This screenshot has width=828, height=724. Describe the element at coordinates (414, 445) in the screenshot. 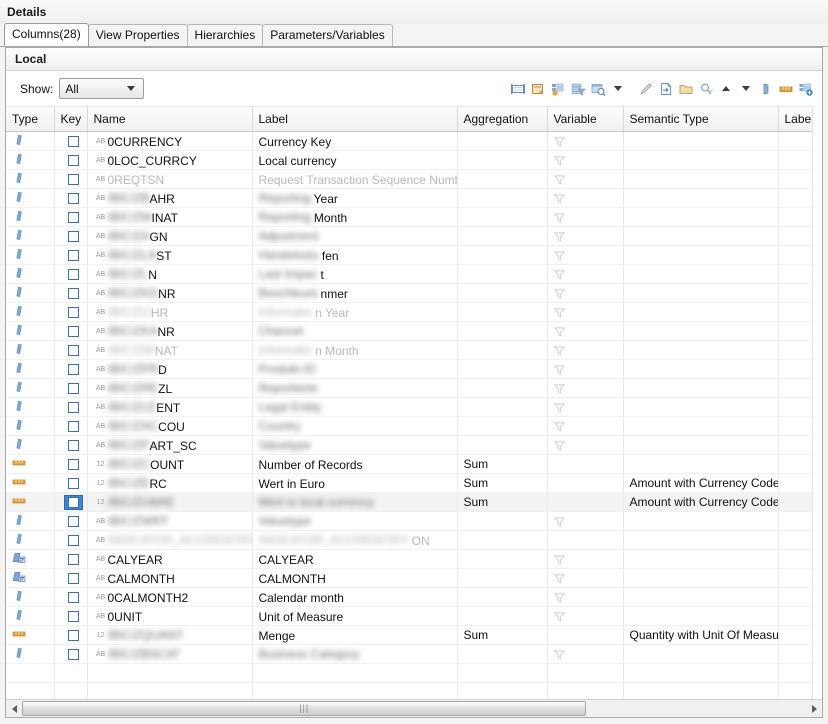

I see `table-row: AB/BIC/ZPART_SC Valuetype` at that location.